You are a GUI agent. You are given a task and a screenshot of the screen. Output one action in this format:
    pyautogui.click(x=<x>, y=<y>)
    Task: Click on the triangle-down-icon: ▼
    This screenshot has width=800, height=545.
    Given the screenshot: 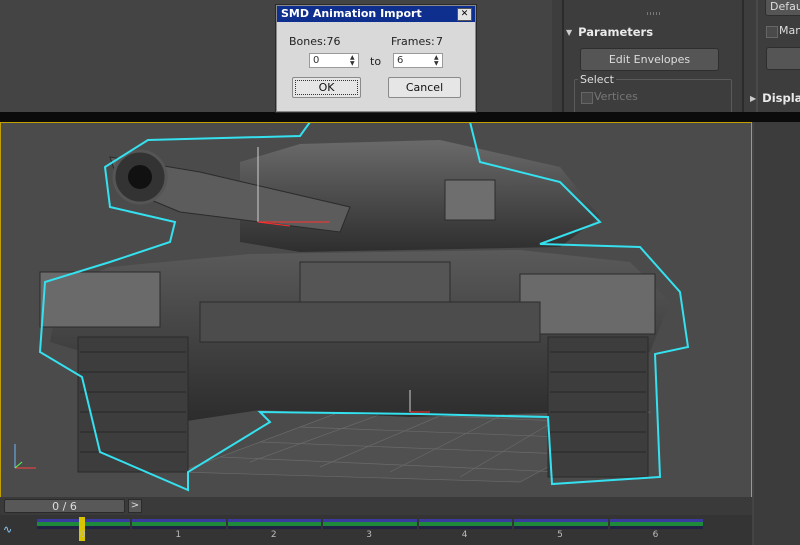 What is the action you would take?
    pyautogui.click(x=569, y=32)
    